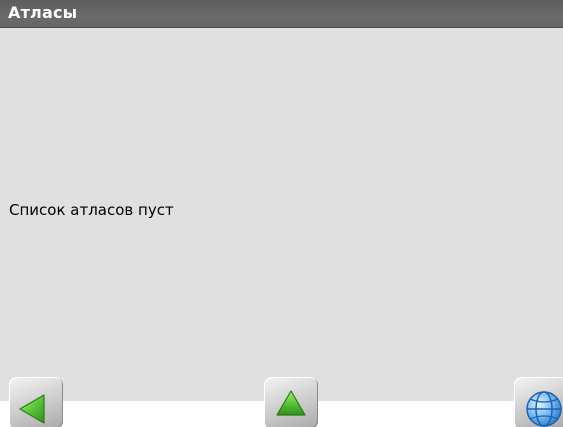  What do you see at coordinates (43, 12) in the screenshot?
I see `page-title: Атласы` at bounding box center [43, 12].